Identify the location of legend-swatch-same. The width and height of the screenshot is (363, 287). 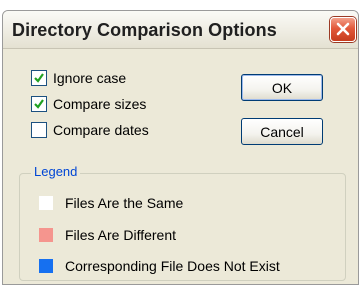
(46, 203).